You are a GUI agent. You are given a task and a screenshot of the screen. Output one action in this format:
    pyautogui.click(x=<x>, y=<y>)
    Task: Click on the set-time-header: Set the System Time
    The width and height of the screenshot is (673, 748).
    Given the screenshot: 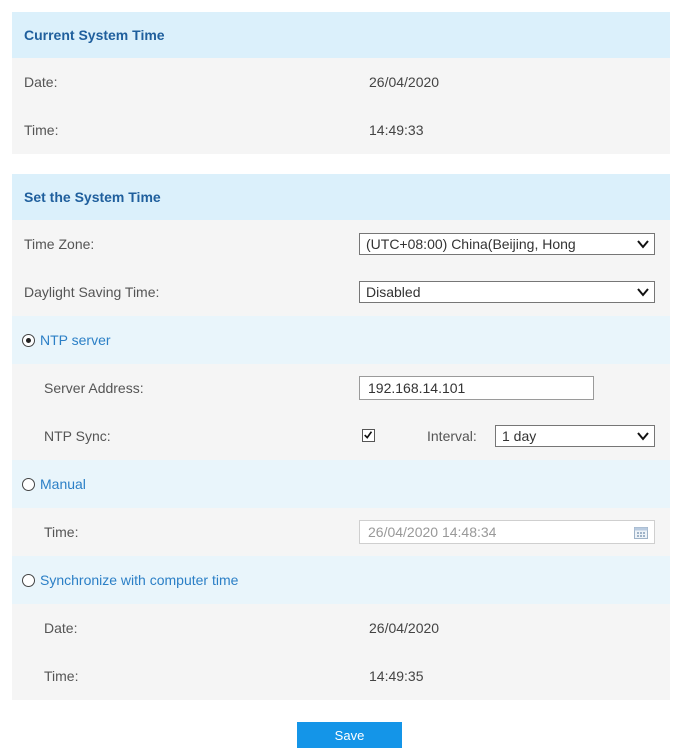 What is the action you would take?
    pyautogui.click(x=341, y=197)
    